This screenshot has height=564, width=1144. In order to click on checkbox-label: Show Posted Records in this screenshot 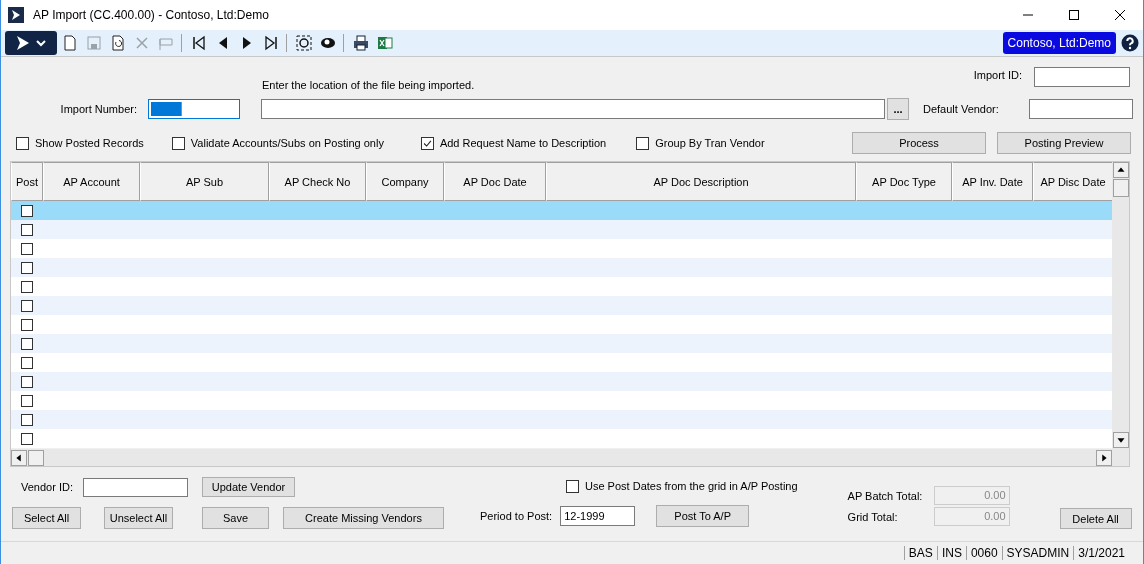, I will do `click(89, 143)`.